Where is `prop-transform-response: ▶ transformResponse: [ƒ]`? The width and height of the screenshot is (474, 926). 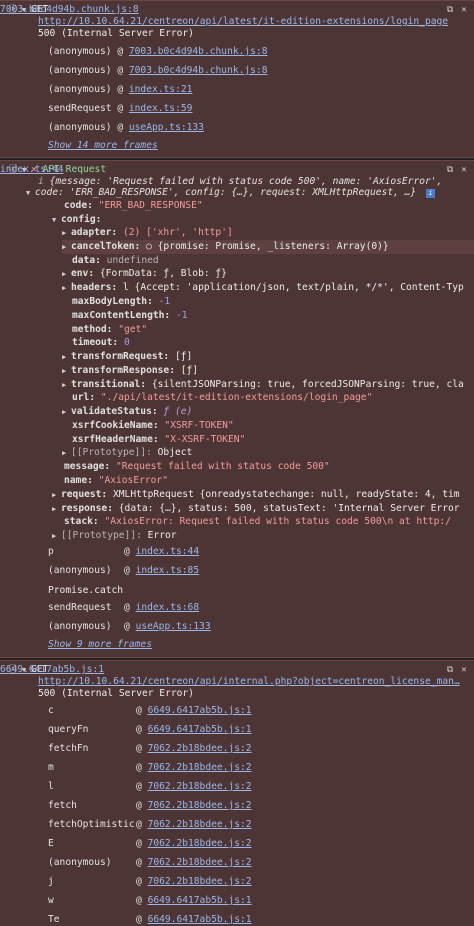
prop-transform-response: ▶ transformResponse: [ƒ] is located at coordinates (130, 371).